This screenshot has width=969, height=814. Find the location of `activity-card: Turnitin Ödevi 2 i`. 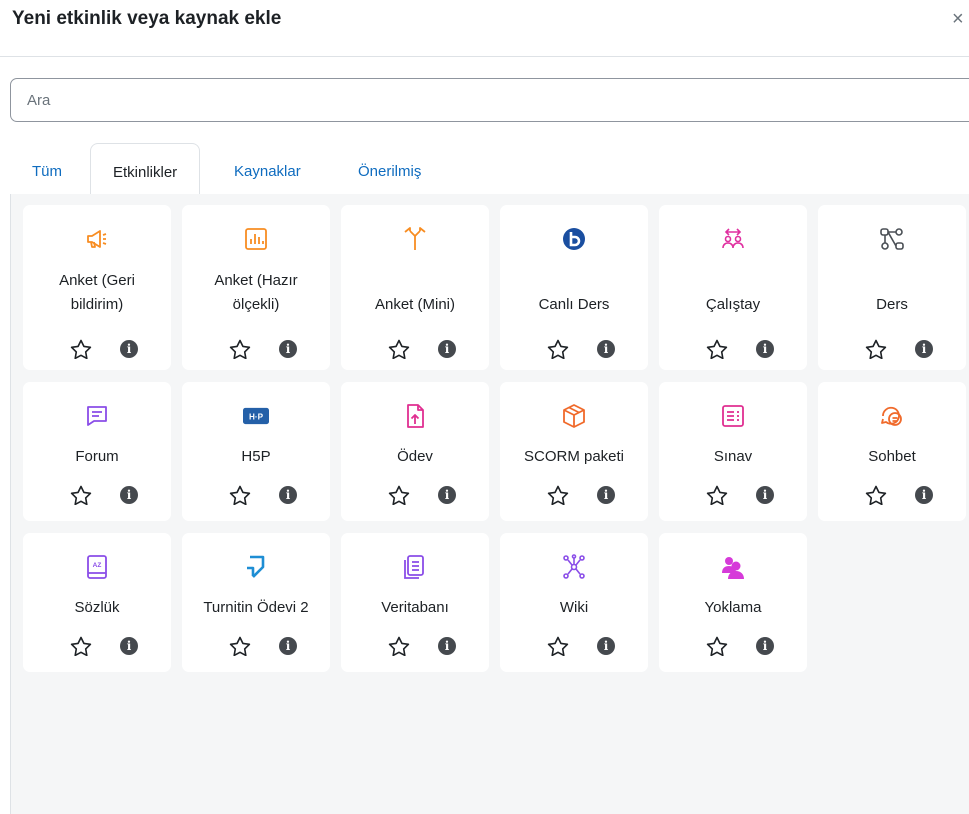

activity-card: Turnitin Ödevi 2 i is located at coordinates (256, 602).